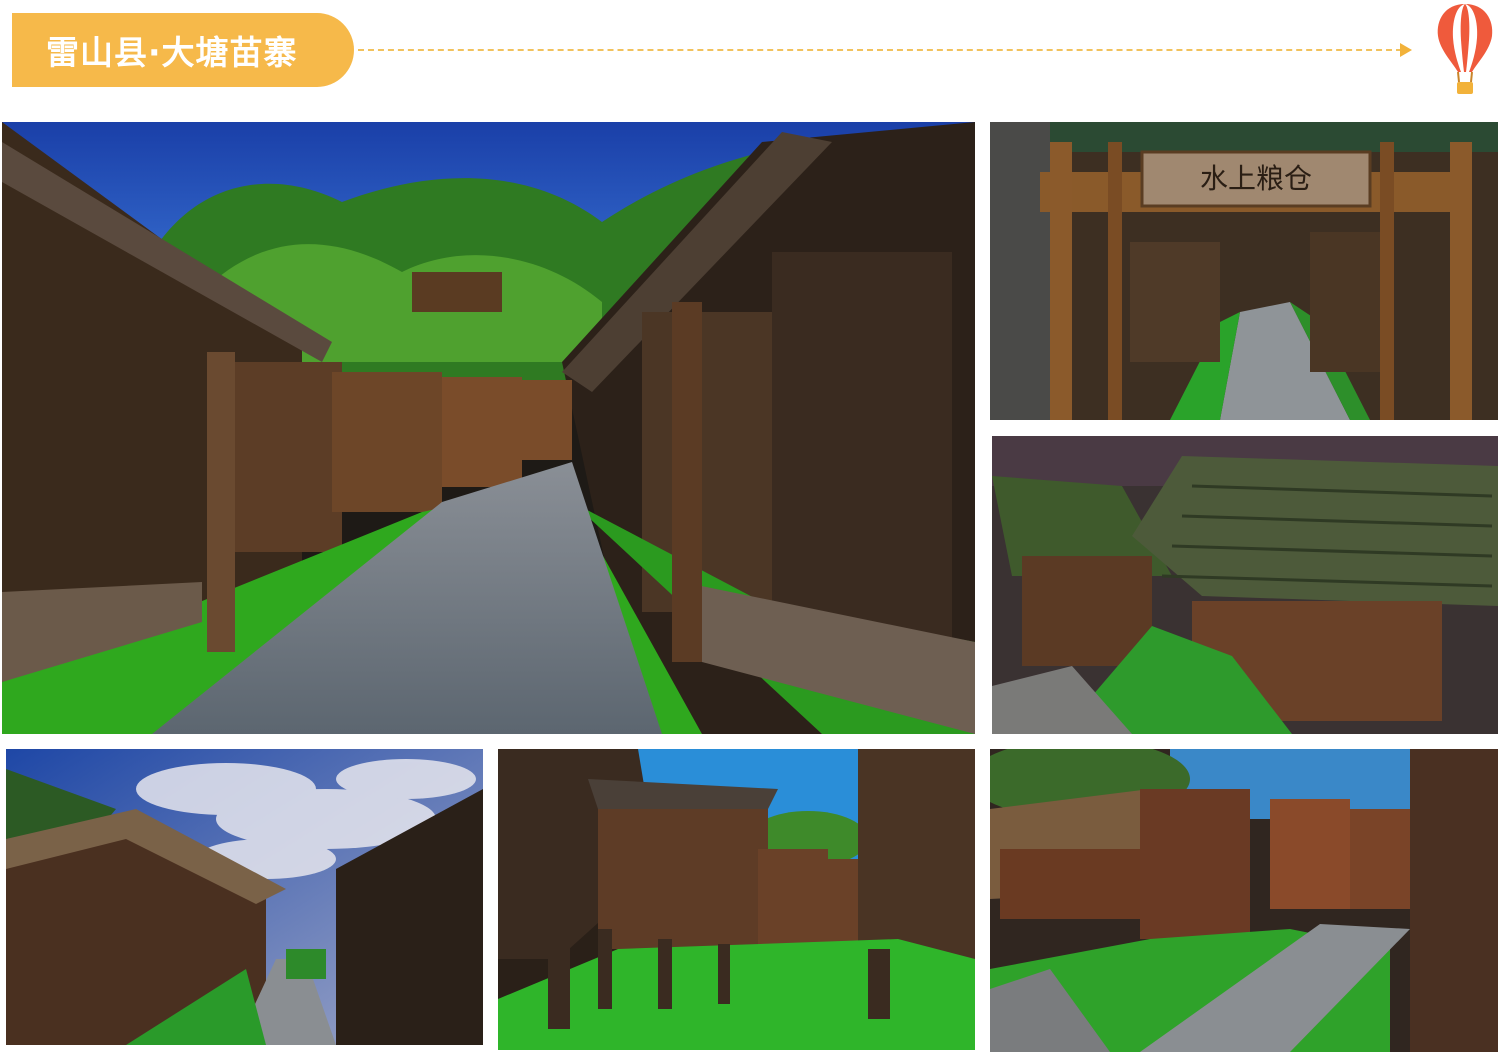  I want to click on photo-gateway-sign: 水上粮仓, so click(1244, 271).